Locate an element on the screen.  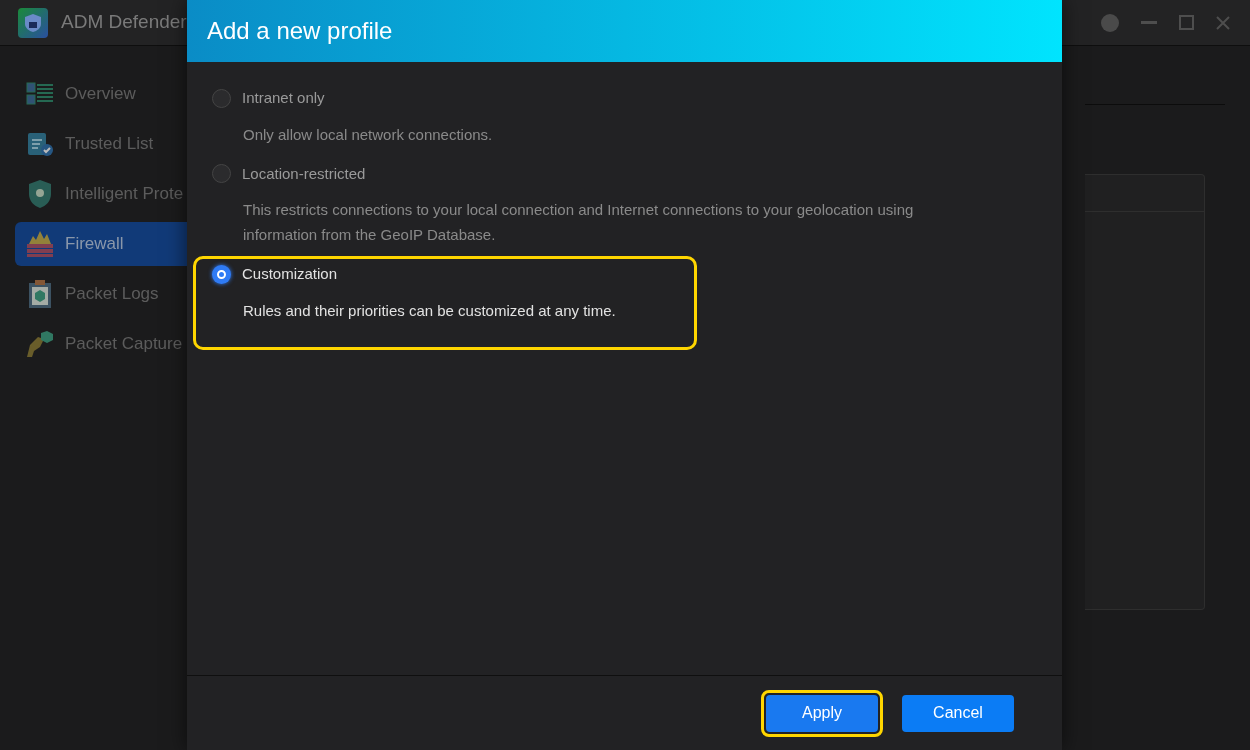
shield-icon is located at coordinates (40, 194).